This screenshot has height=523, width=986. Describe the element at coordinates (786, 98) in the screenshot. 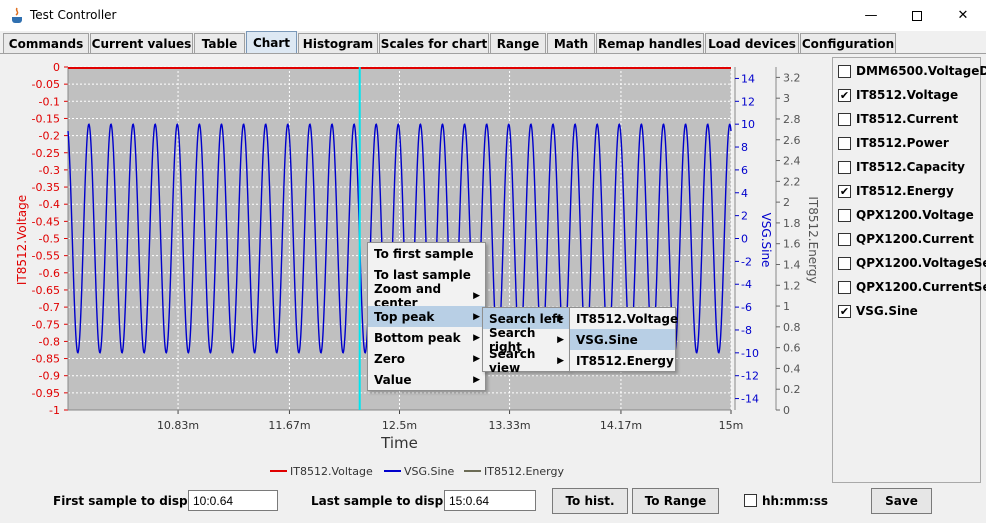

I see `y-right2-tick-label: 3` at that location.